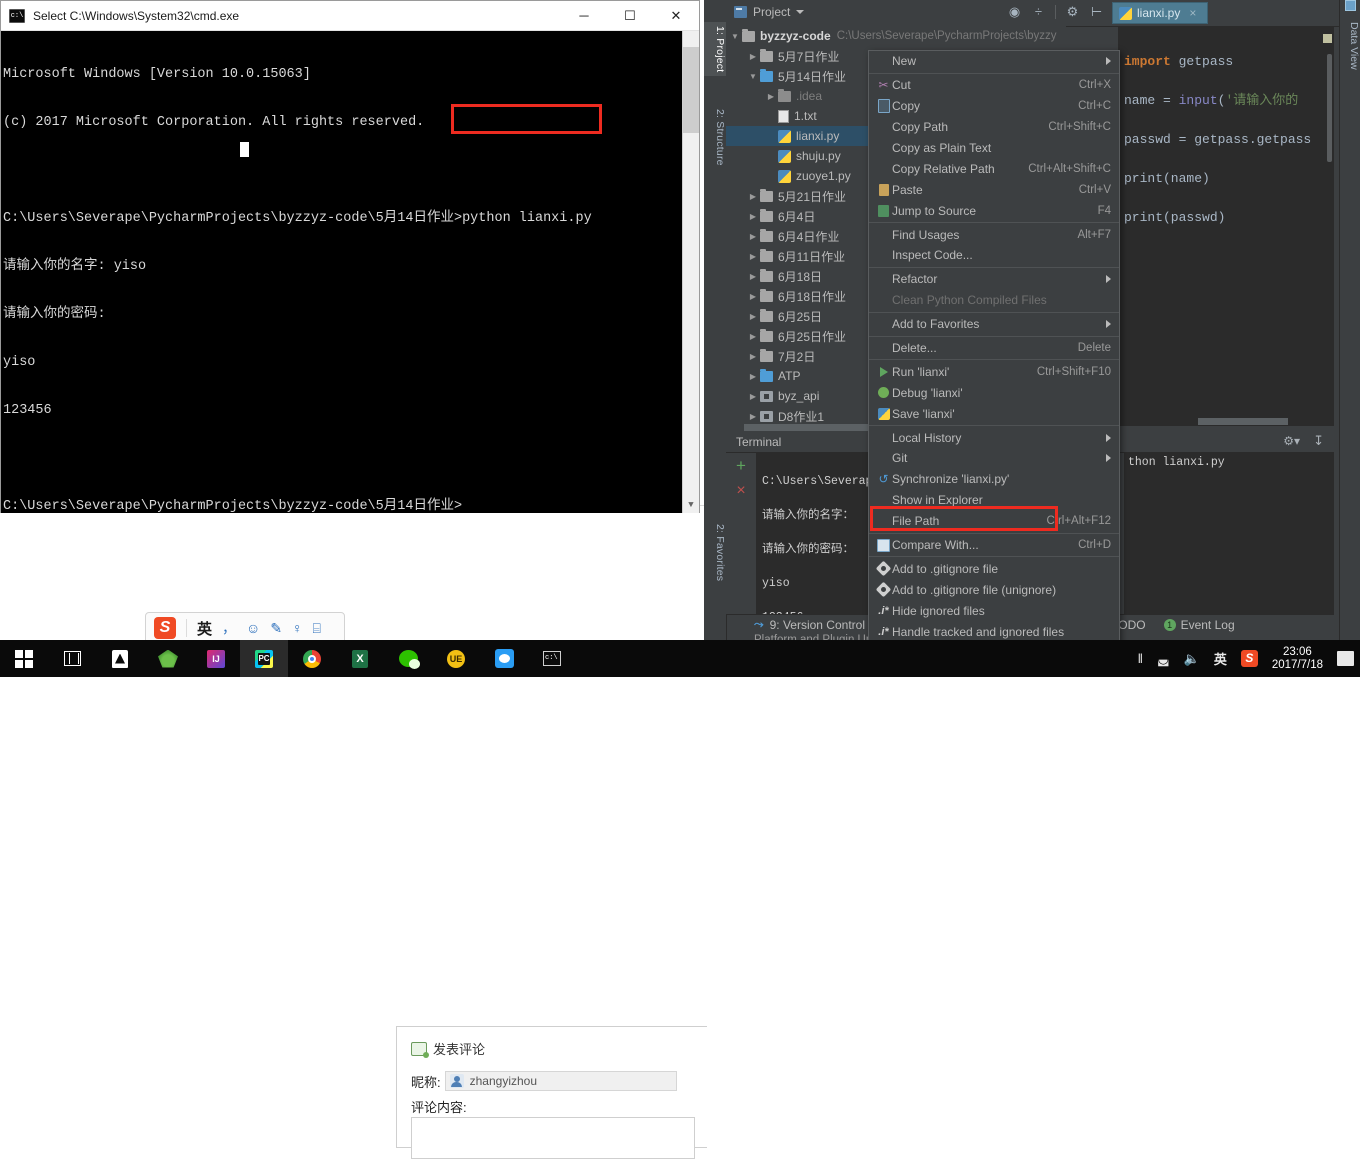  What do you see at coordinates (690, 272) in the screenshot?
I see `cmd-scrollbar: ▲ ▼` at bounding box center [690, 272].